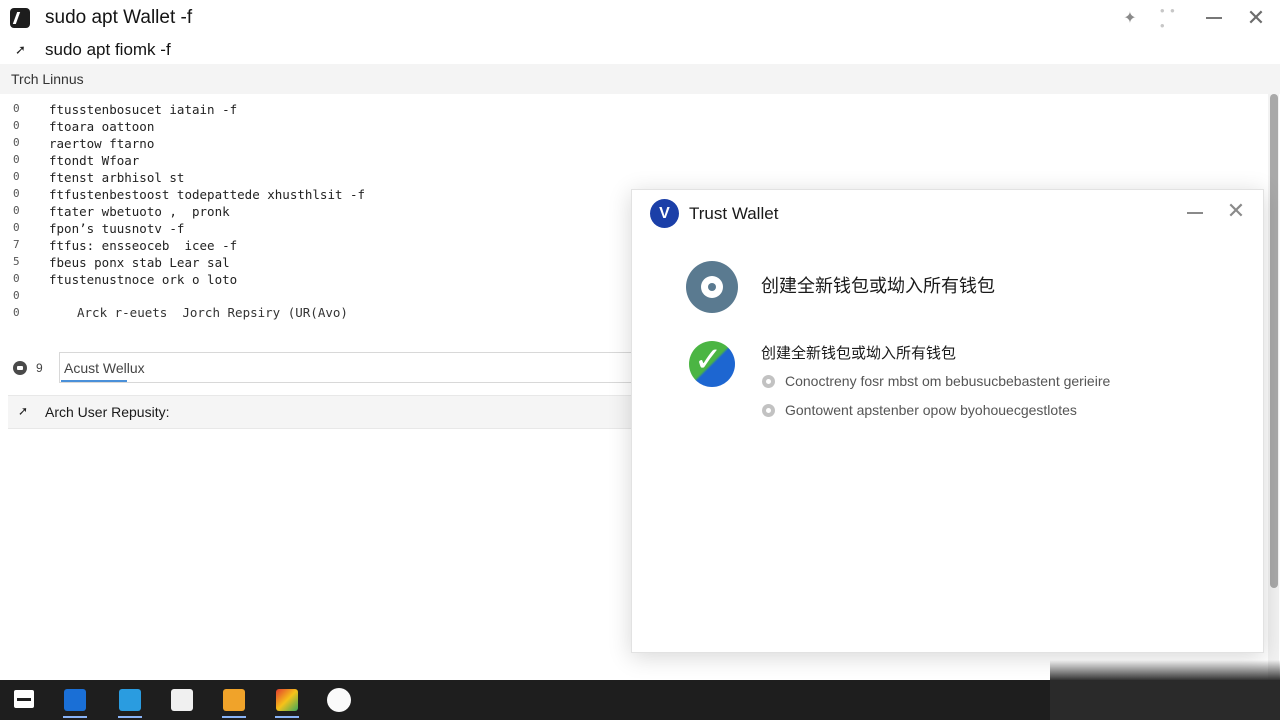 This screenshot has height=720, width=1280. What do you see at coordinates (1193, 18) in the screenshot?
I see `window-controls: ✦ • • • ✕` at bounding box center [1193, 18].